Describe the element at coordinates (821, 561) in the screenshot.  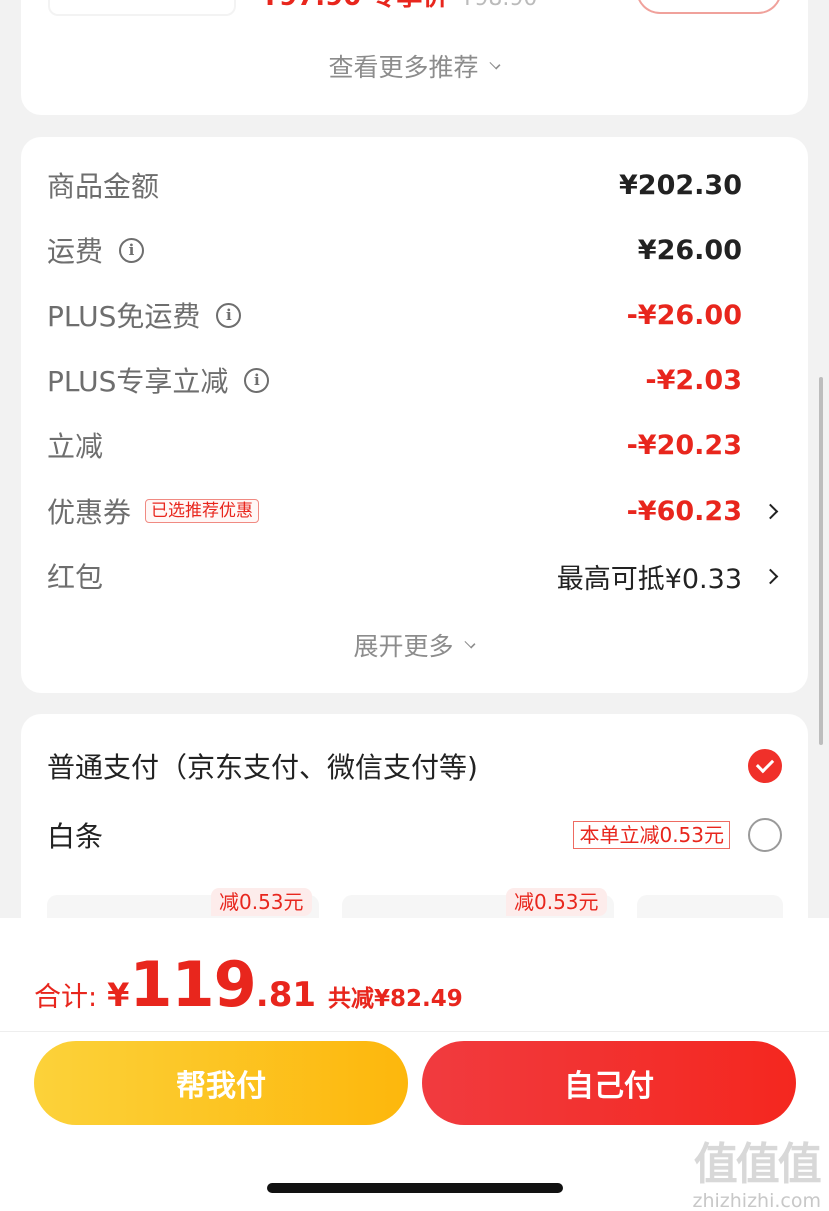
I see `scrollbar` at that location.